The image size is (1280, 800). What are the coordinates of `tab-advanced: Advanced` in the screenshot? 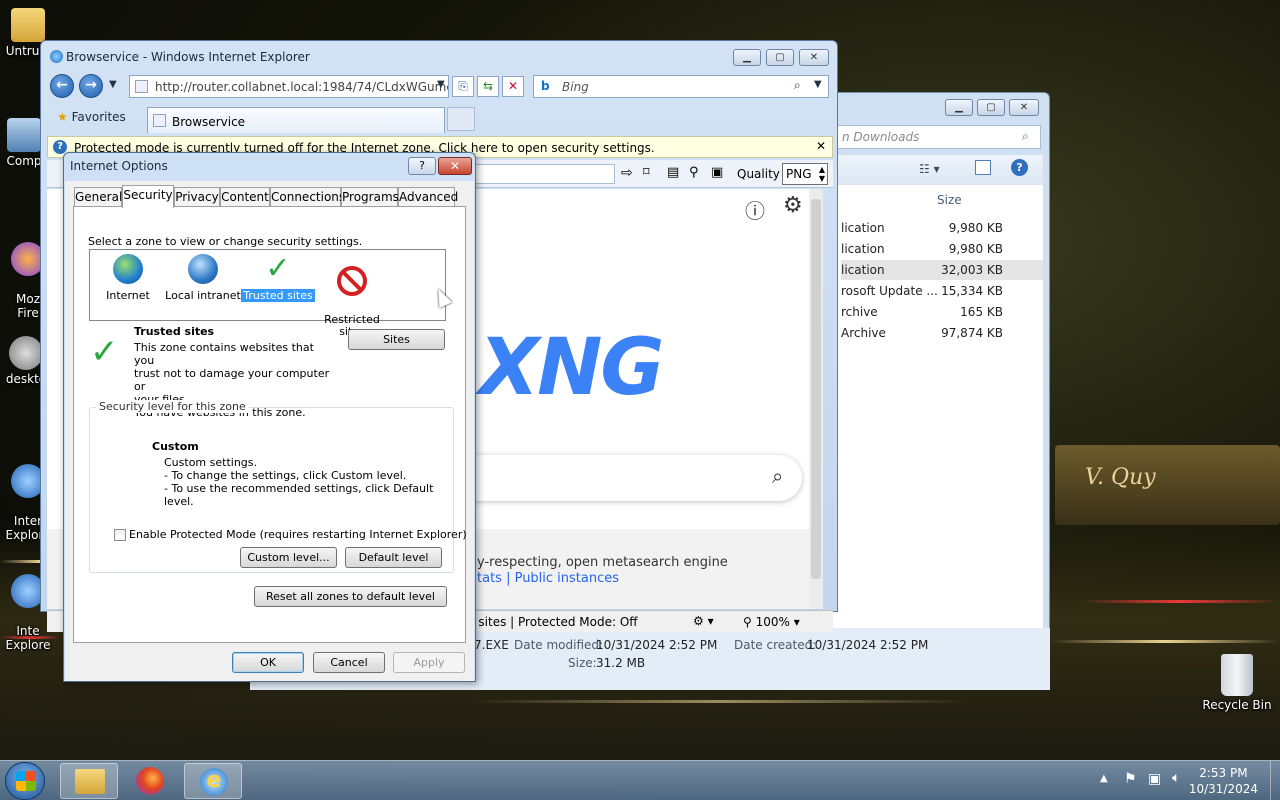 It's located at (428, 197).